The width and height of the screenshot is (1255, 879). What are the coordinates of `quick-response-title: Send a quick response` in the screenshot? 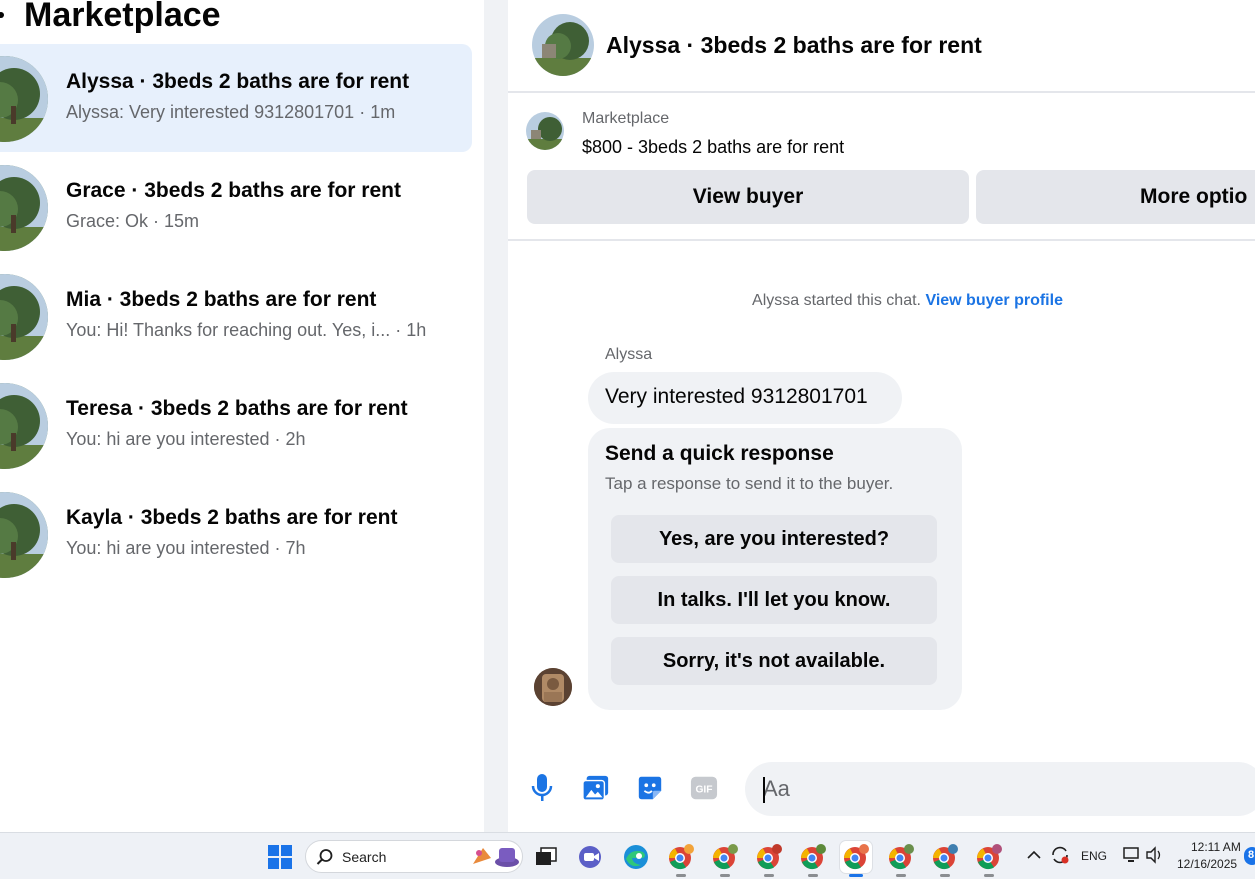 It's located at (719, 453).